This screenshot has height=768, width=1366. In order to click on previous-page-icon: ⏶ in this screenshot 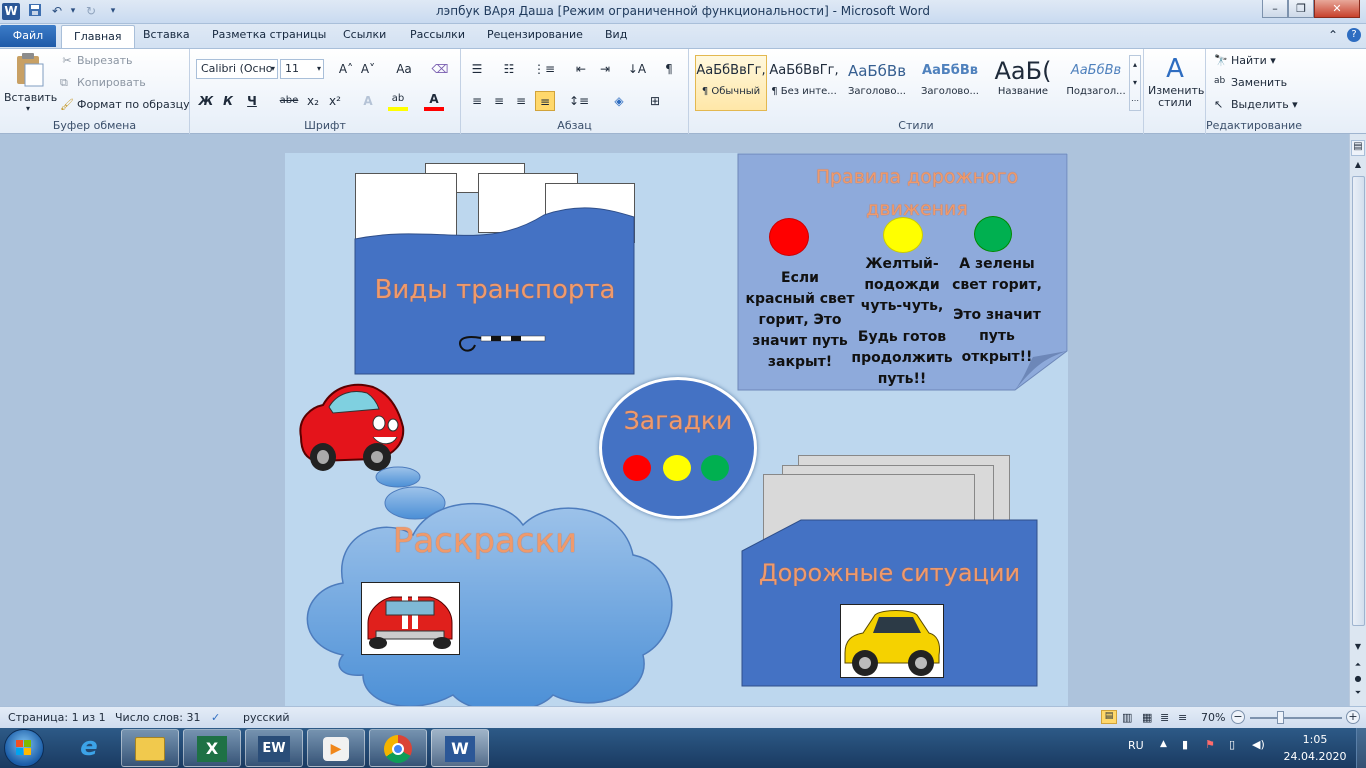, I will do `click(1358, 666)`.